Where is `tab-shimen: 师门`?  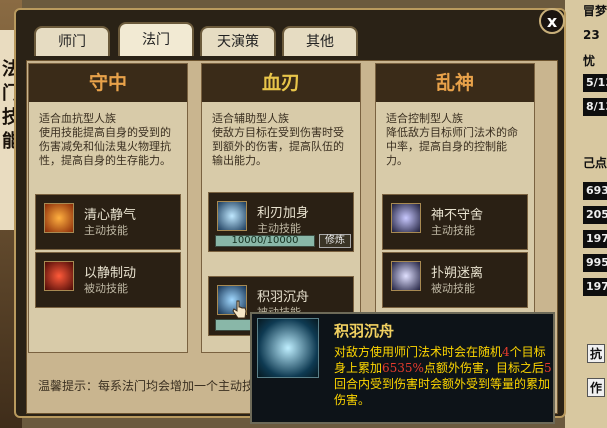 tab-shimen: 师门 is located at coordinates (72, 41).